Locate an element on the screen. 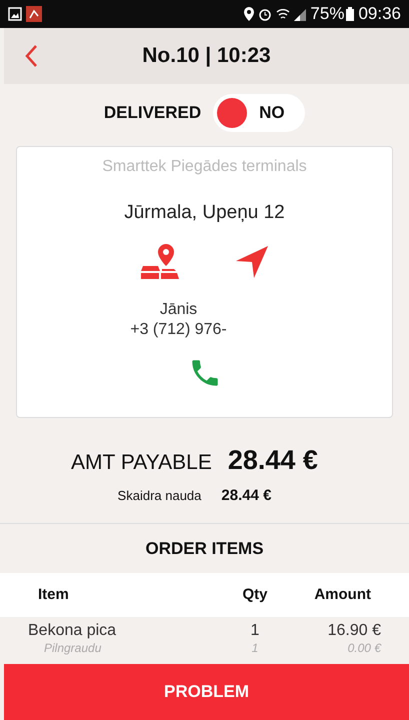 The image size is (409, 720). terminal-name: Smarttek Piegādes terminals is located at coordinates (204, 167).